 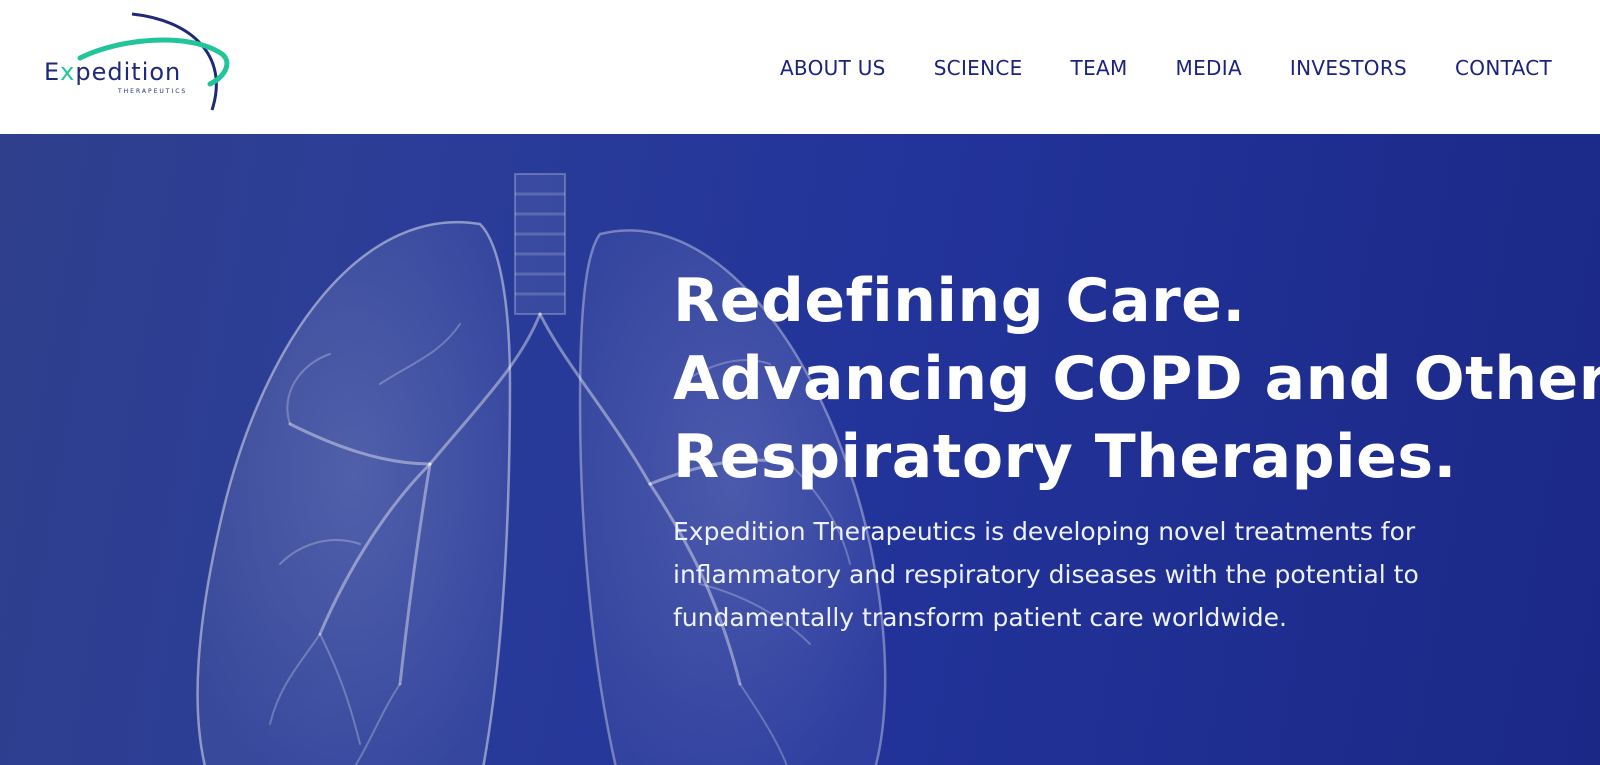 I want to click on logo-subtitle: THERAPEUTICS, so click(x=153, y=91).